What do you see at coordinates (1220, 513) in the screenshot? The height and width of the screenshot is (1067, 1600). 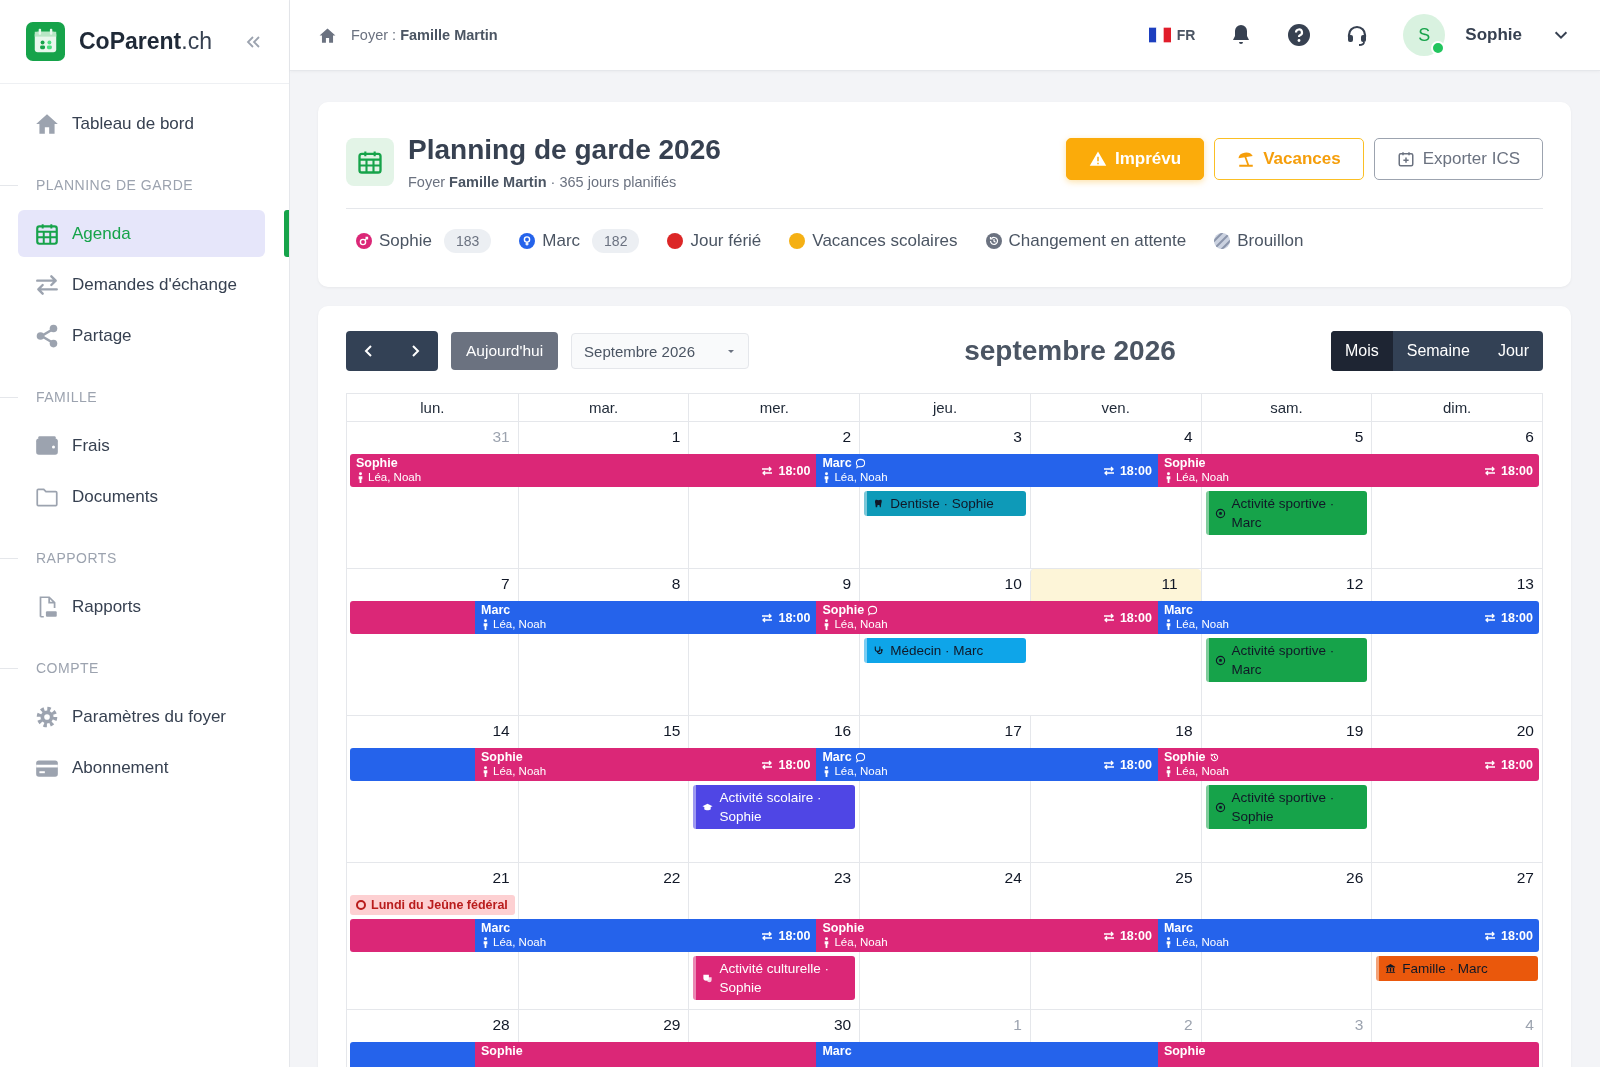 I see `ball-icon` at bounding box center [1220, 513].